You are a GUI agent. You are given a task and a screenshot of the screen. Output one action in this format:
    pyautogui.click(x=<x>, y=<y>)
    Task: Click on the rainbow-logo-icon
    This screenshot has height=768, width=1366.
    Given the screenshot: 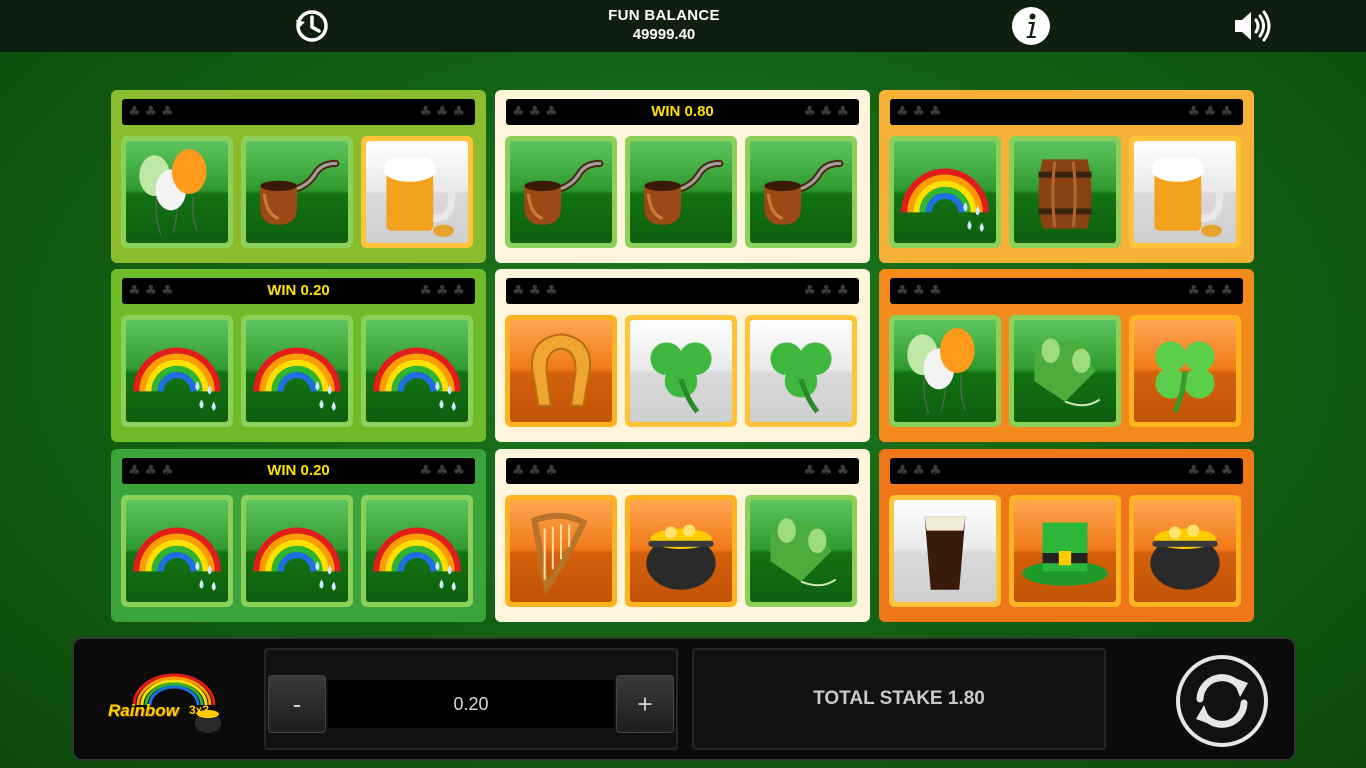 What is the action you would take?
    pyautogui.click(x=176, y=703)
    